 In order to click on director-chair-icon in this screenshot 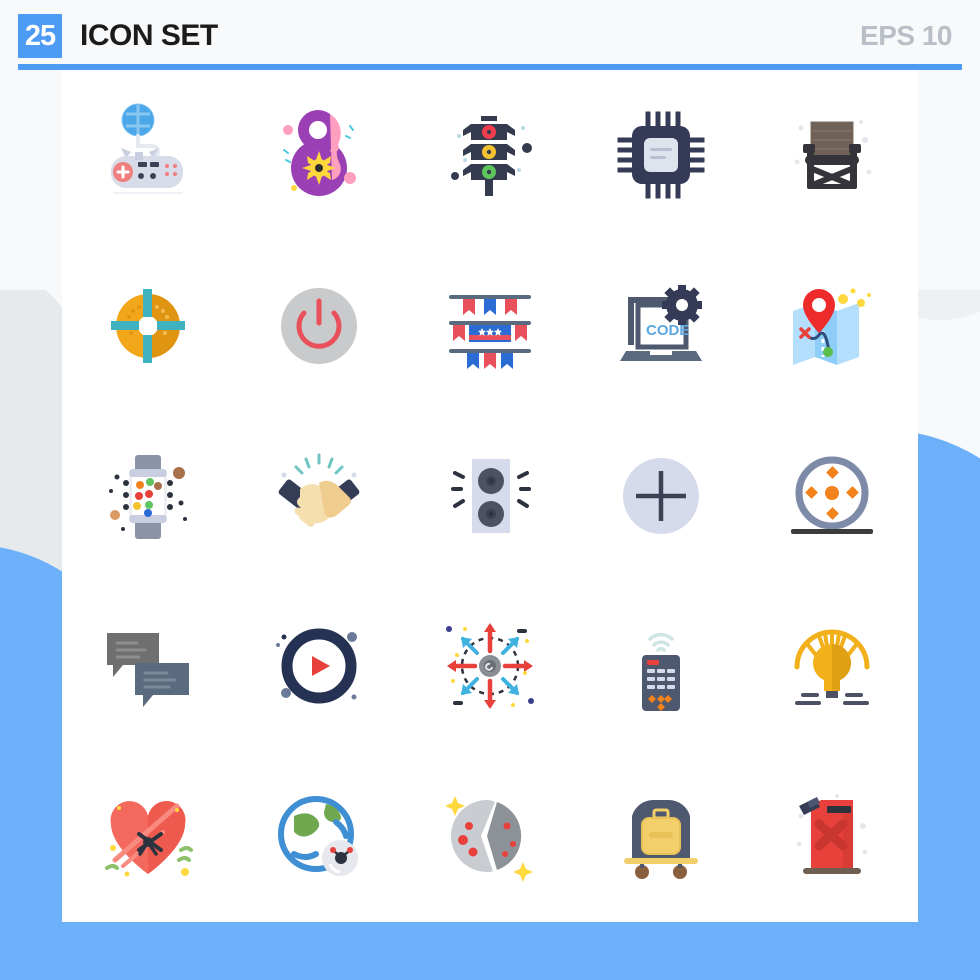, I will do `click(833, 155)`.